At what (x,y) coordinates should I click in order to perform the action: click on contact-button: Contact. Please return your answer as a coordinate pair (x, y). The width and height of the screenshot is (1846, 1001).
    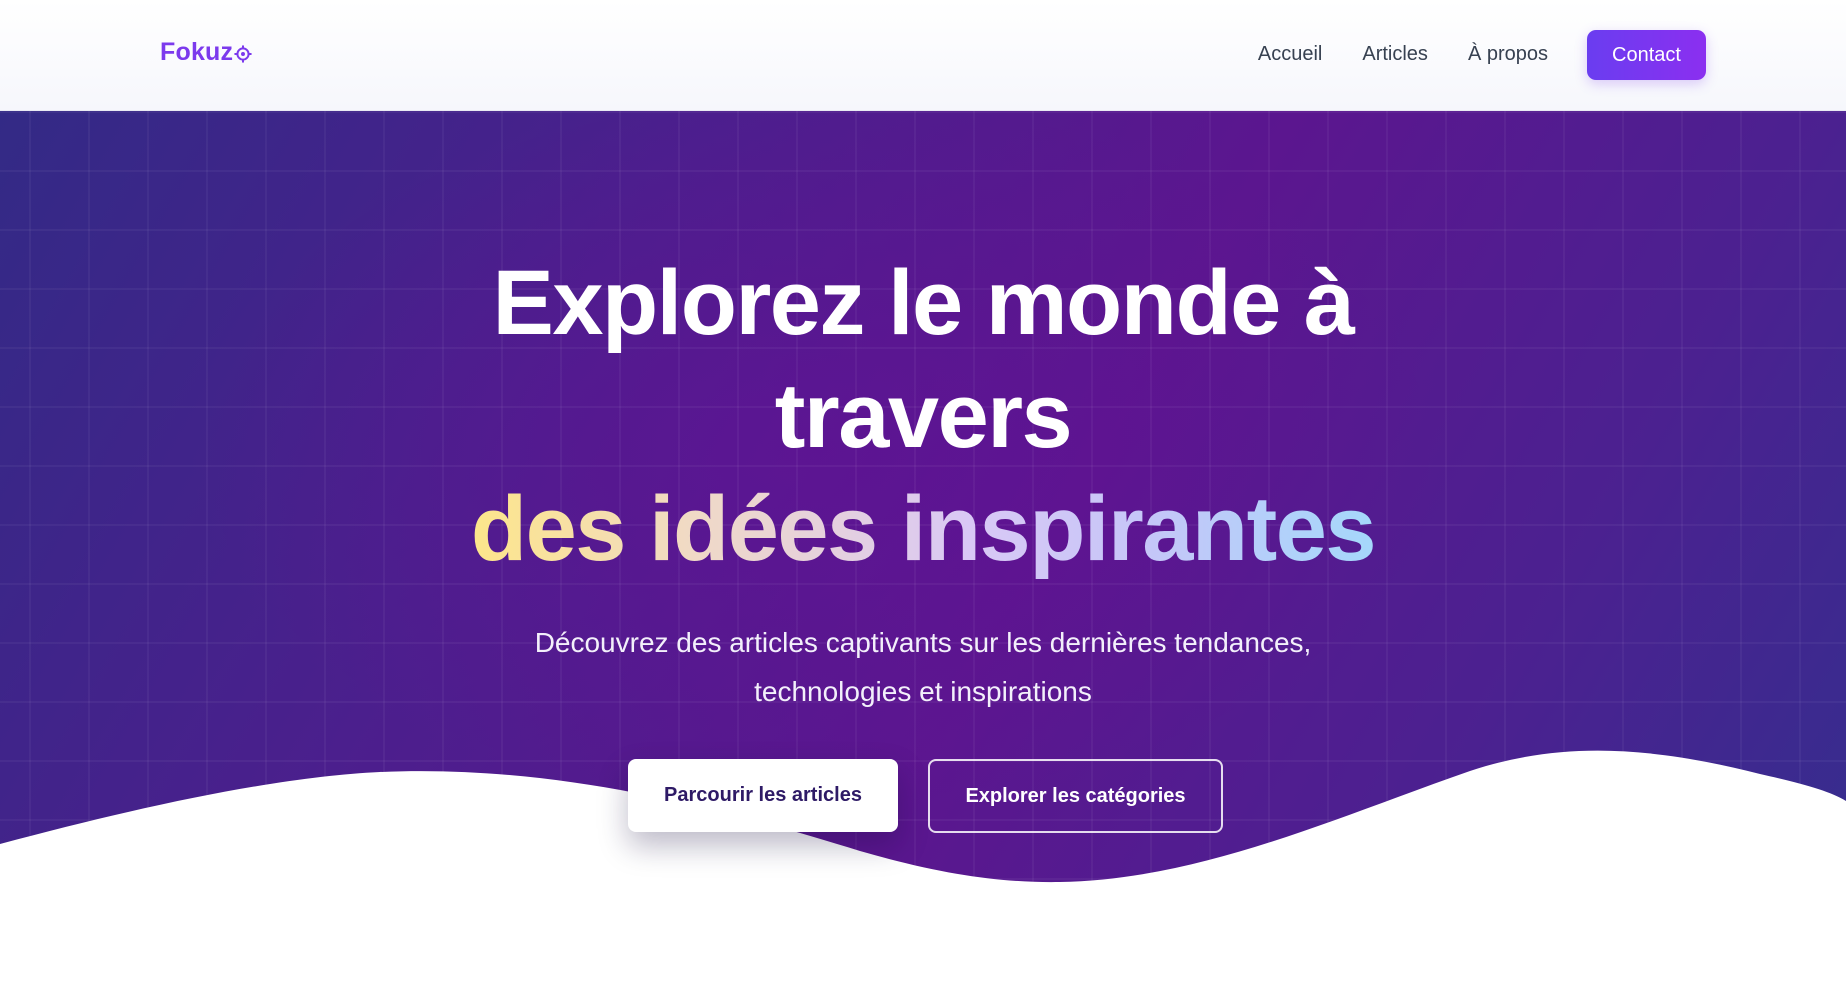
    Looking at the image, I should click on (1646, 55).